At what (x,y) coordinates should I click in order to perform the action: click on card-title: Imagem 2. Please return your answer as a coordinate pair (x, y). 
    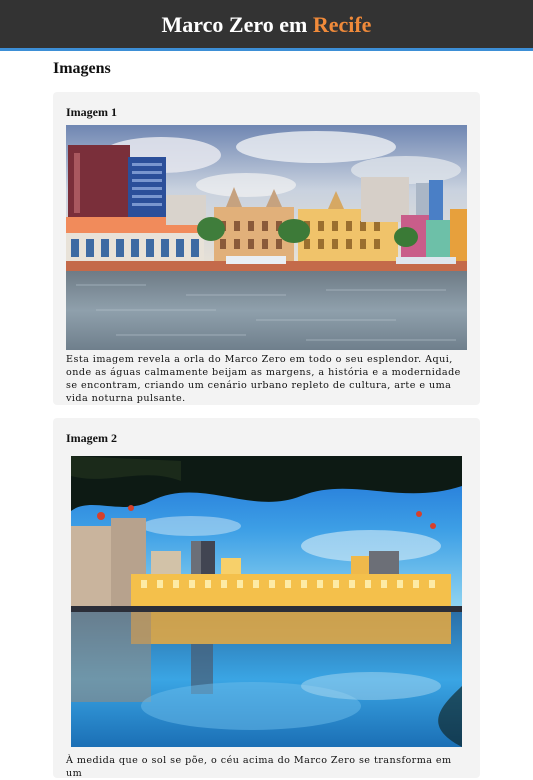
    Looking at the image, I should click on (91, 438).